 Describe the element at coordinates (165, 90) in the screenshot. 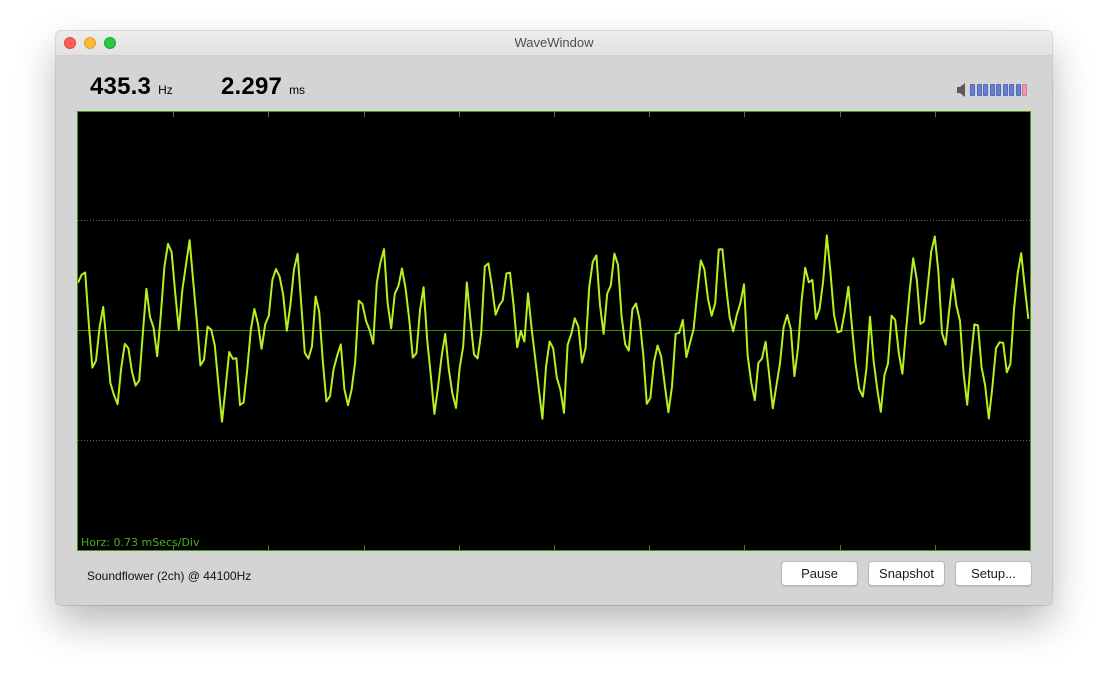

I see `frequency-unit: Hz` at that location.